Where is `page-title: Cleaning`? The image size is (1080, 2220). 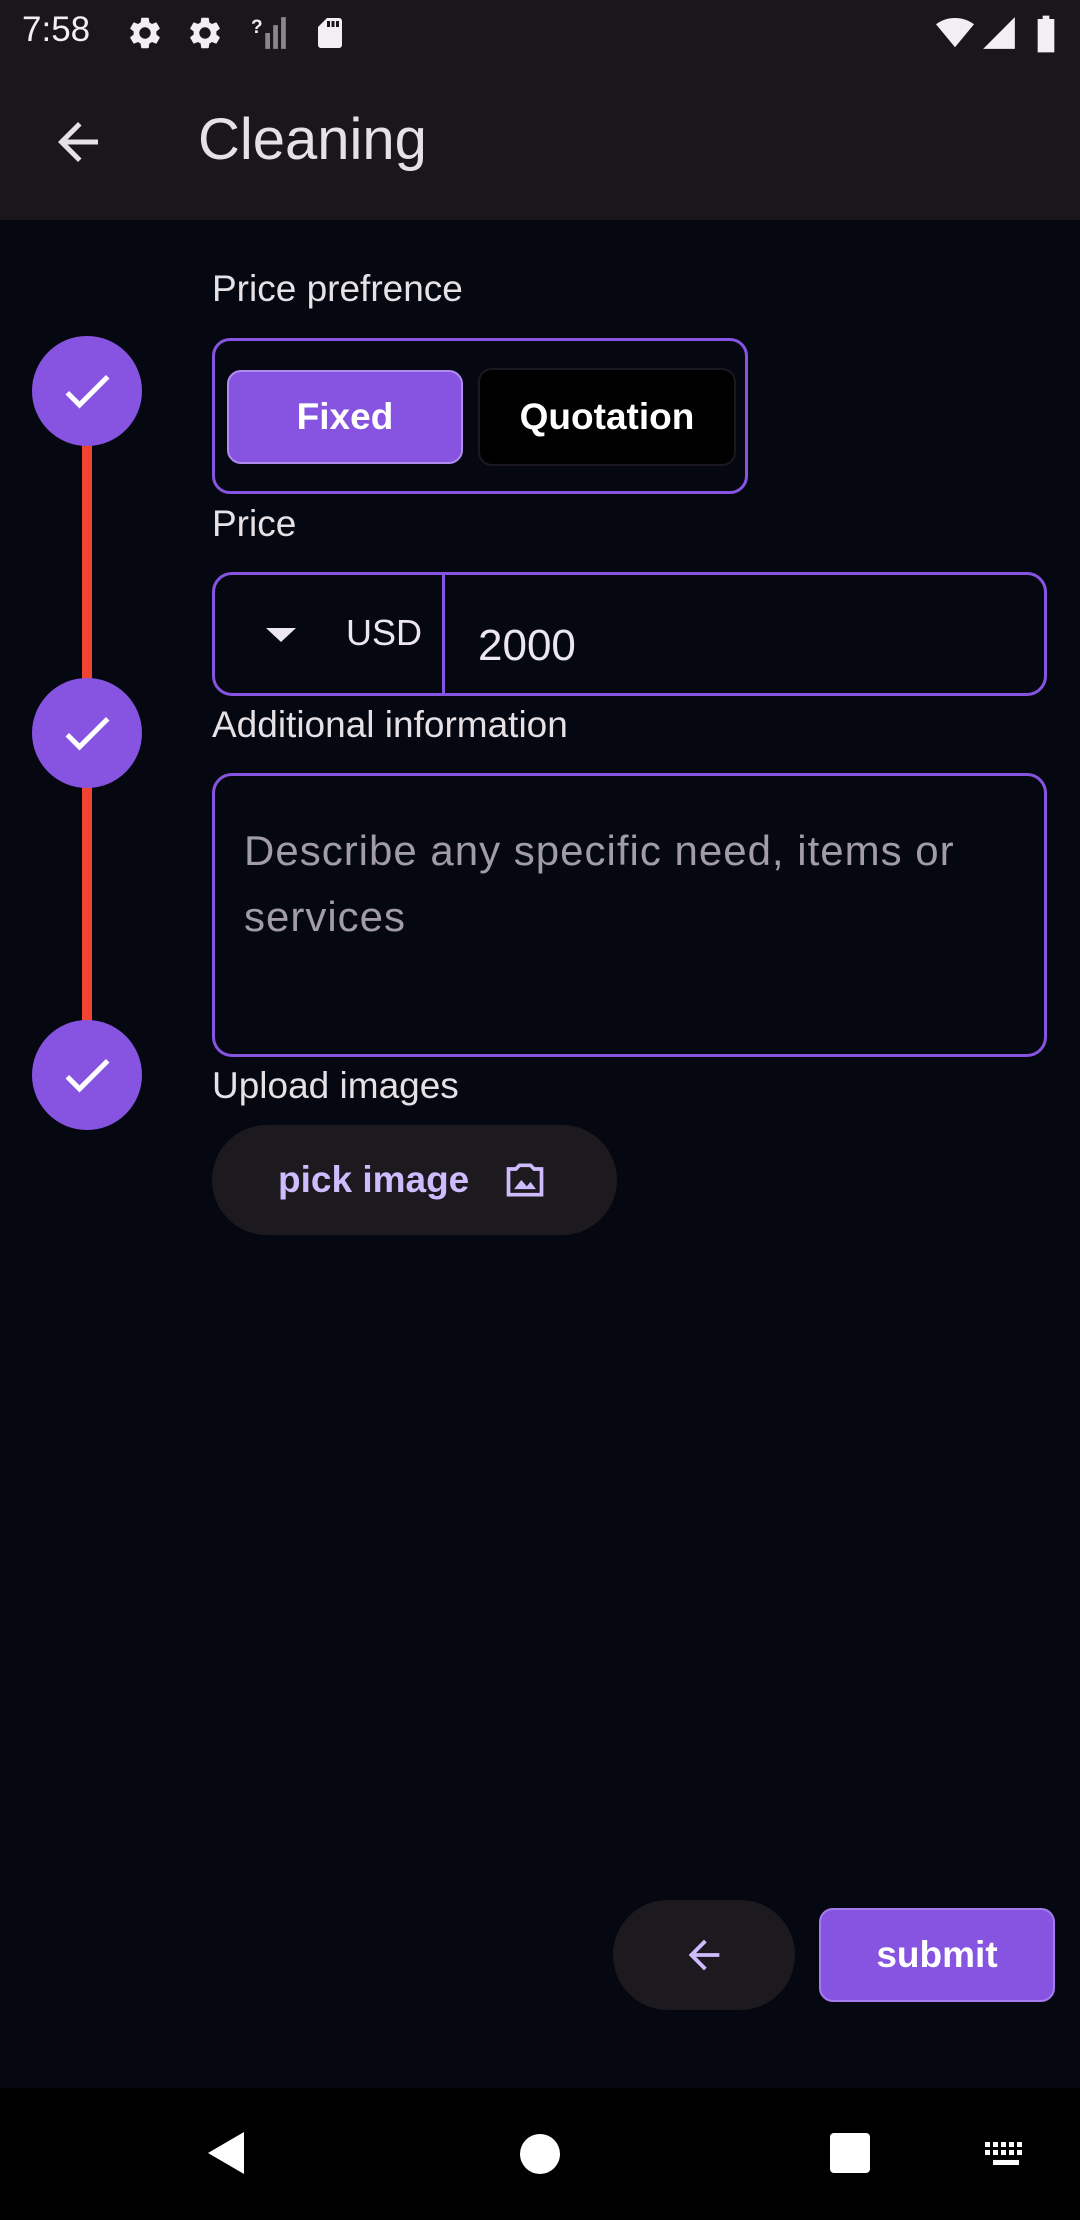
page-title: Cleaning is located at coordinates (312, 139).